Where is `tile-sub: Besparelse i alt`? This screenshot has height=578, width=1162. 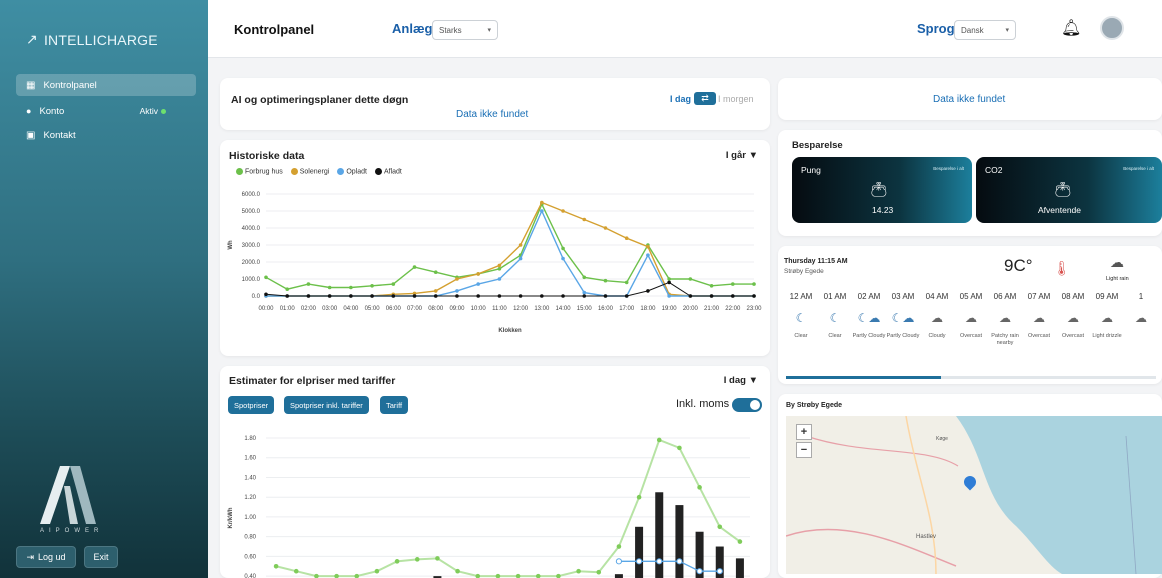 tile-sub: Besparelse i alt is located at coordinates (948, 168).